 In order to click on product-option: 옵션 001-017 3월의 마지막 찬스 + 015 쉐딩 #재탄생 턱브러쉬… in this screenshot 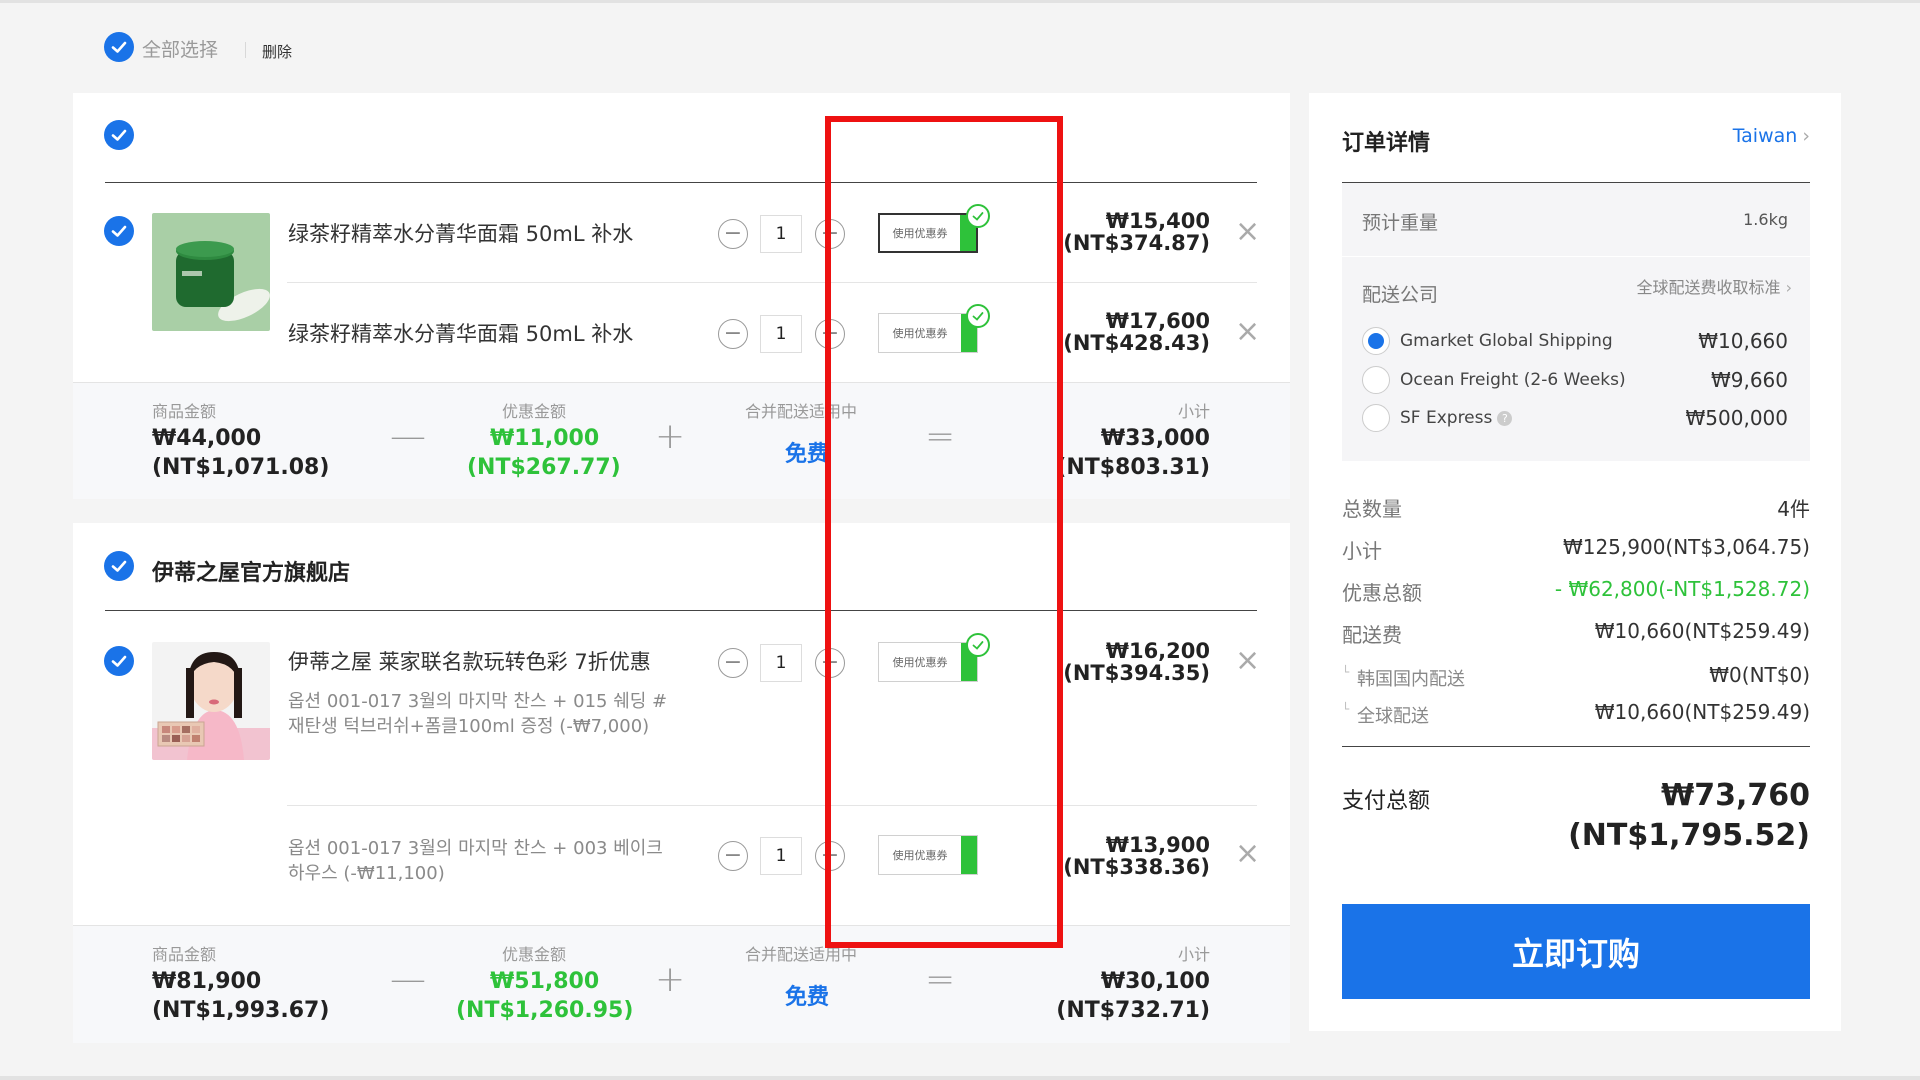, I will do `click(478, 714)`.